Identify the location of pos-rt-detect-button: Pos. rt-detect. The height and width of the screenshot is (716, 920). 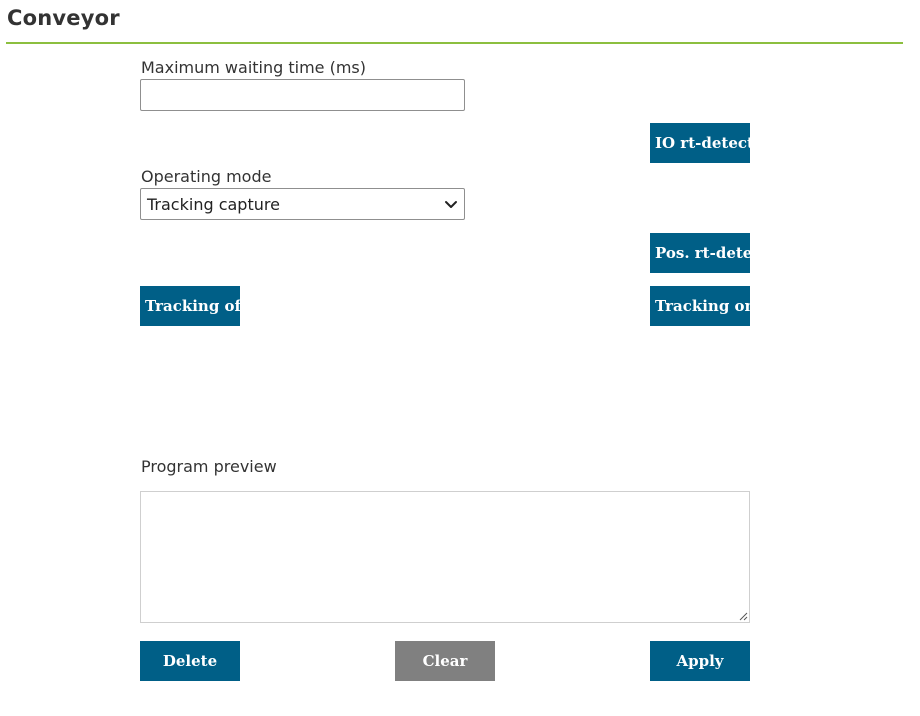
(700, 253).